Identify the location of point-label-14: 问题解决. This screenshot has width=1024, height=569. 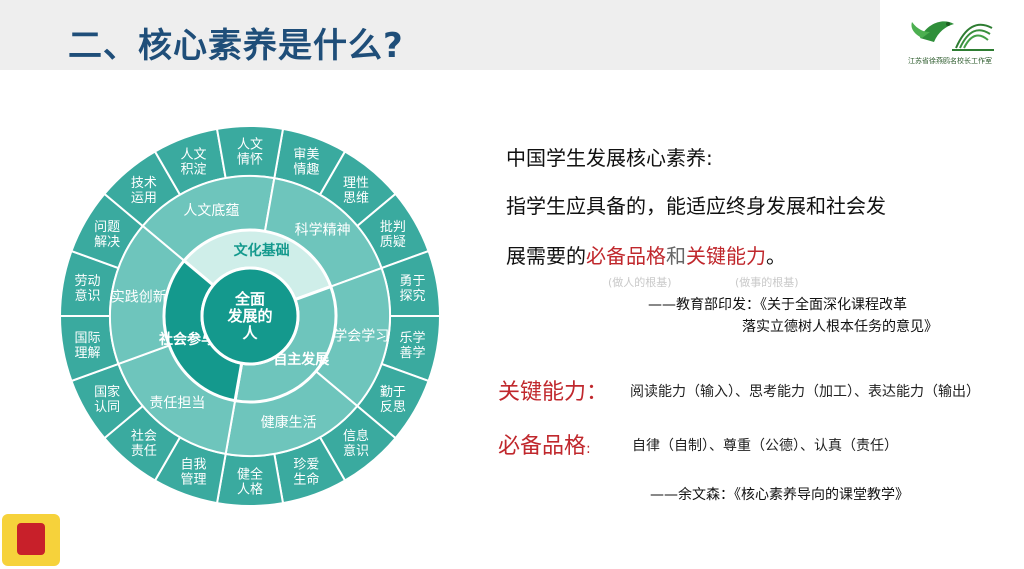
(107, 235).